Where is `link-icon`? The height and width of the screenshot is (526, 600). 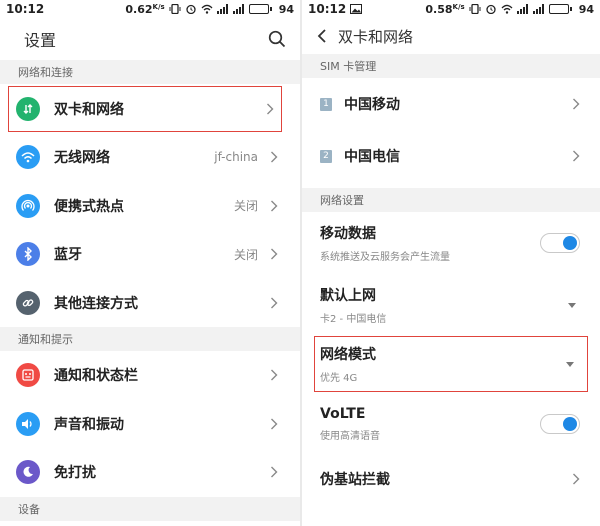 link-icon is located at coordinates (28, 302).